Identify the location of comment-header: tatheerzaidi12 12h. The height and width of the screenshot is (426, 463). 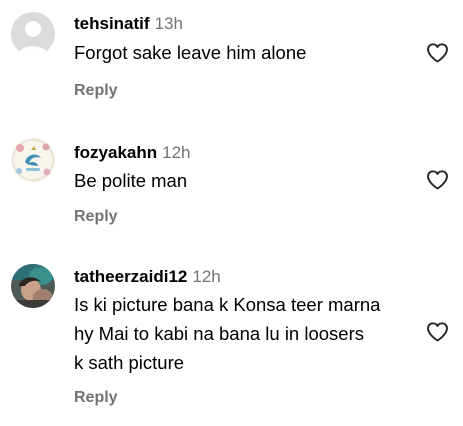
(147, 277).